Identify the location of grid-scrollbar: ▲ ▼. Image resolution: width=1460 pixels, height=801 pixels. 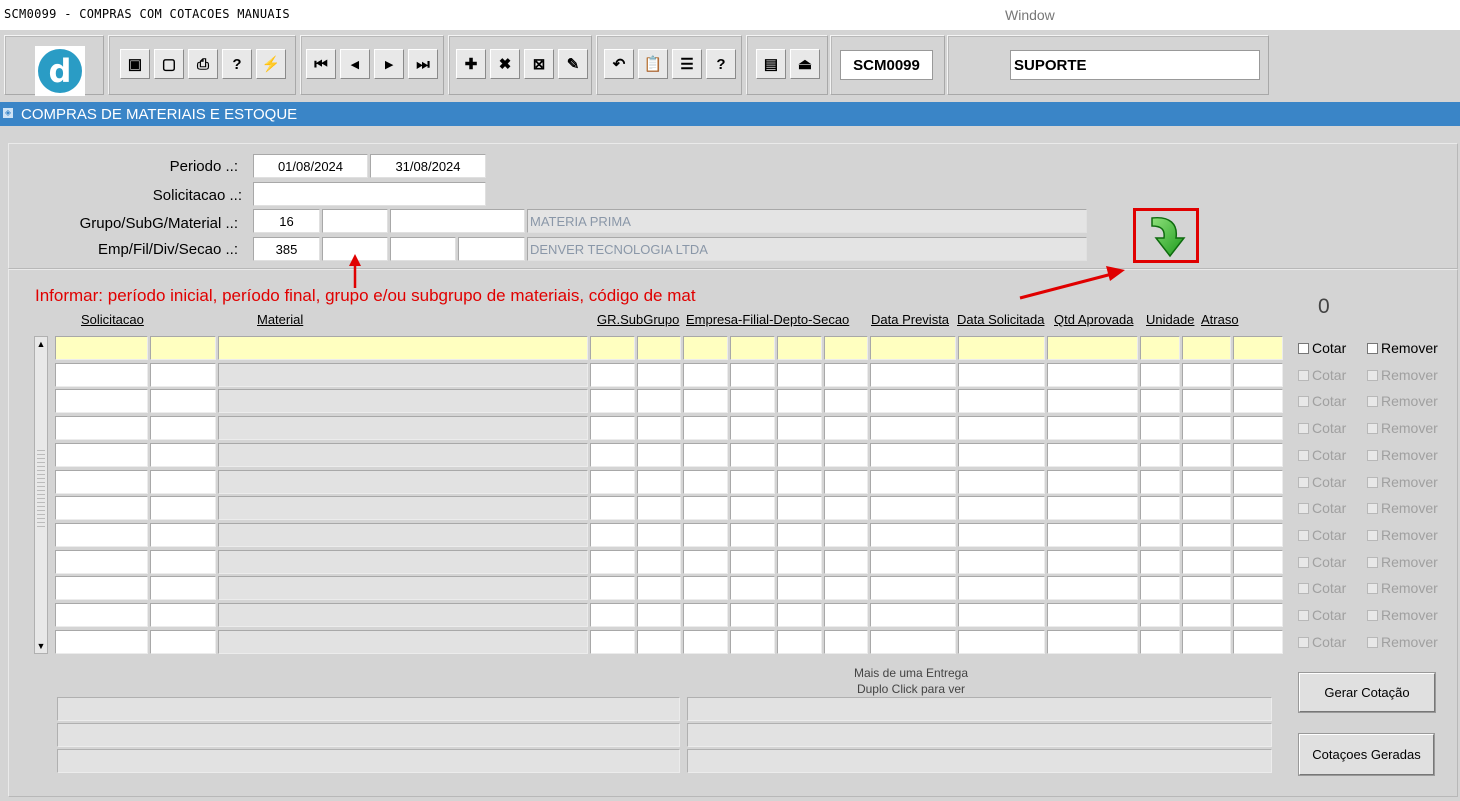
(41, 495).